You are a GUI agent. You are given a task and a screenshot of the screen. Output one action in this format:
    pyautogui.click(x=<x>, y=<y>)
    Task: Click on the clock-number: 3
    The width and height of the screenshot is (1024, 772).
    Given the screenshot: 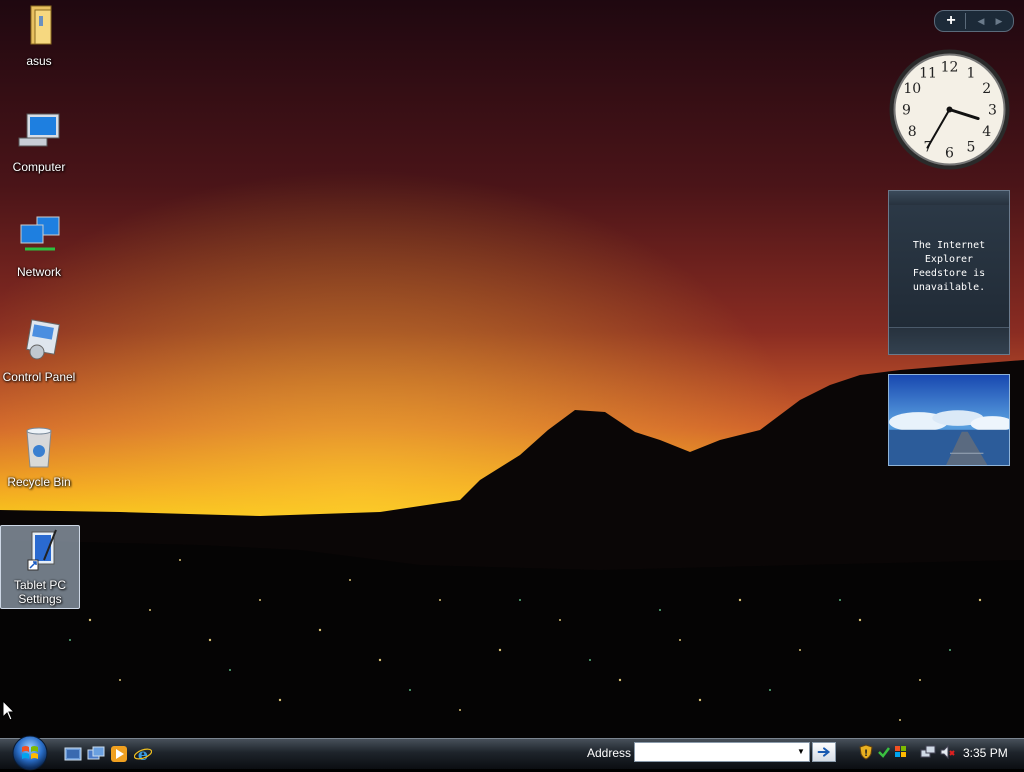 What is the action you would take?
    pyautogui.click(x=992, y=111)
    